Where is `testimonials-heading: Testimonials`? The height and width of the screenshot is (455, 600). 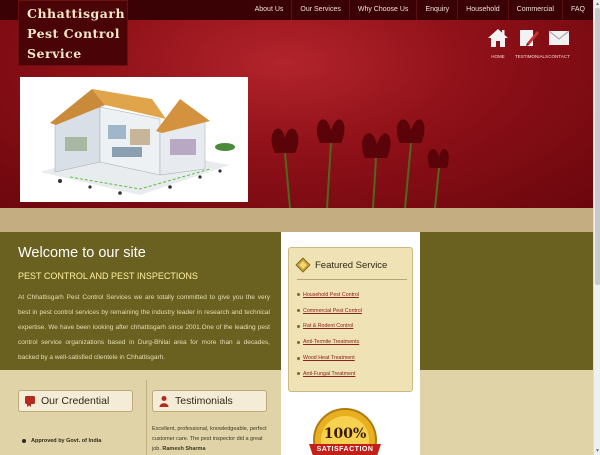
testimonials-heading: Testimonials is located at coordinates (209, 401).